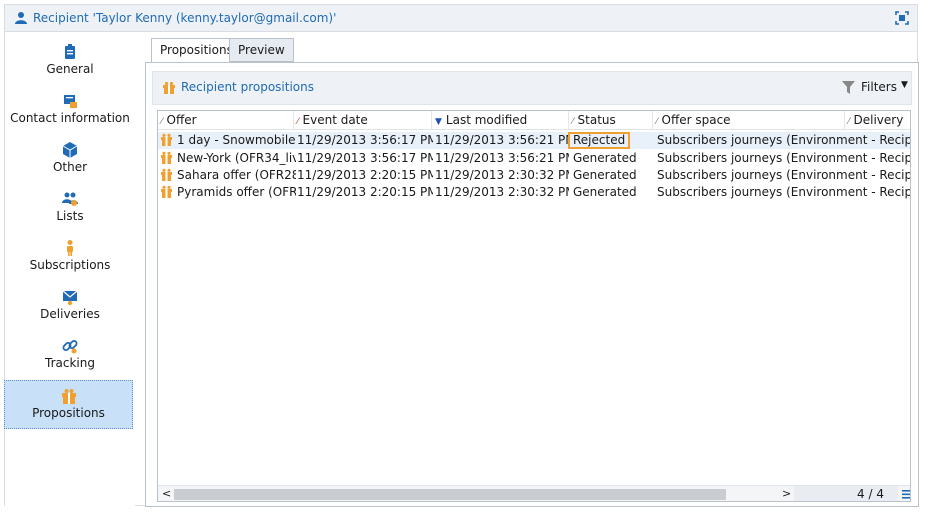  Describe the element at coordinates (877, 120) in the screenshot. I see `column-header-delivery: ⁄ Delivery` at that location.